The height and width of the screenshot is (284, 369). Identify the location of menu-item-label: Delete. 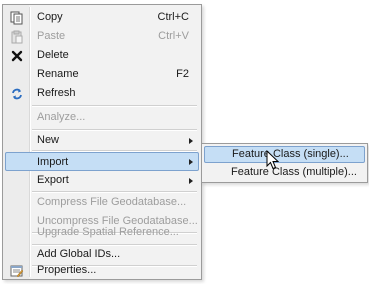
(53, 55).